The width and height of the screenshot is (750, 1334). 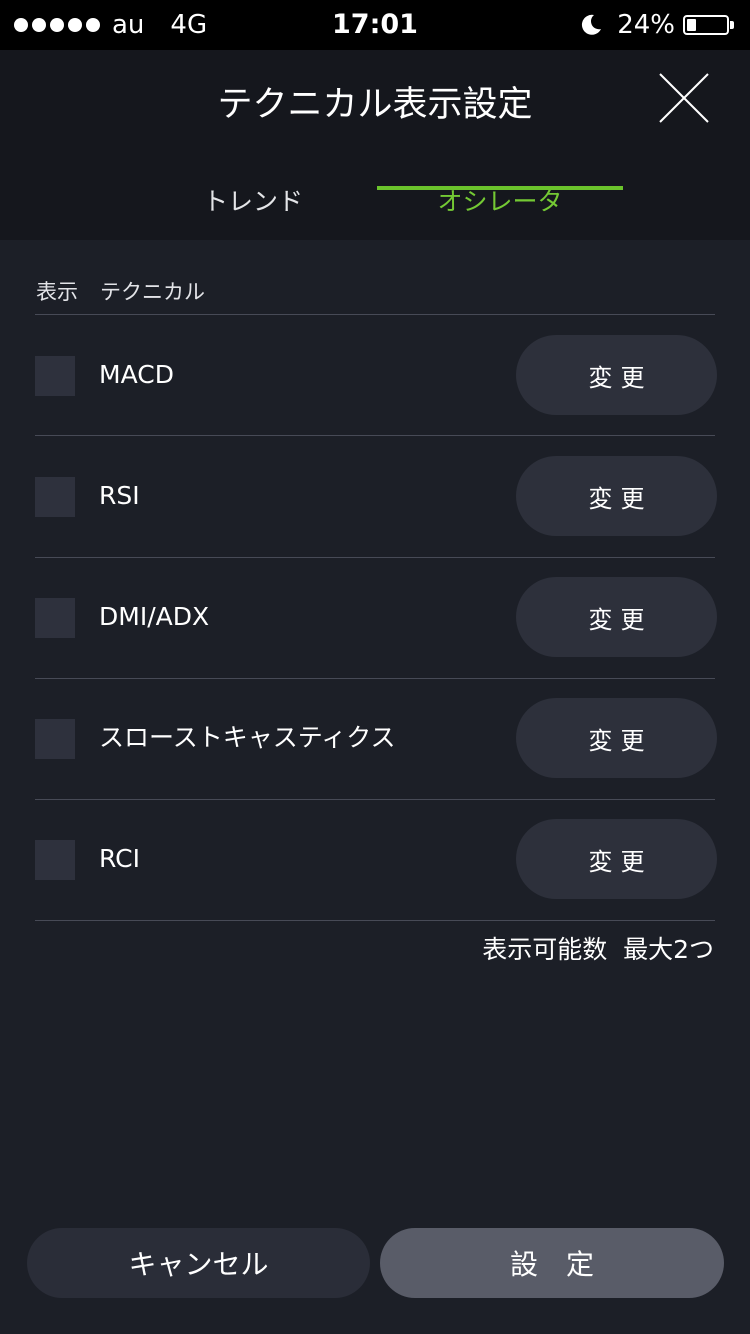 I want to click on indicator-row-rci: RCI 変更, so click(x=376, y=859).